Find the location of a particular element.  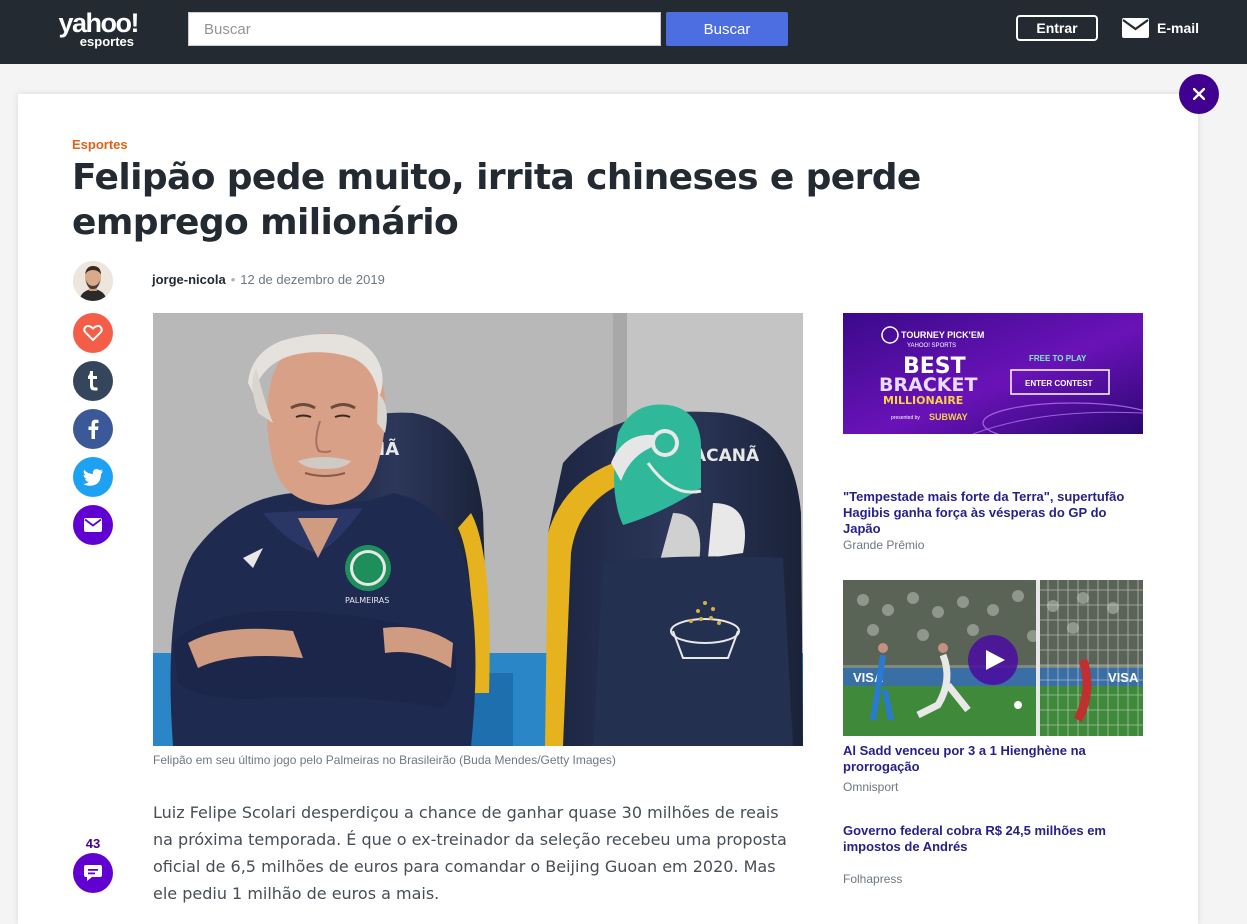

comments-button: 43 is located at coordinates (93, 864).